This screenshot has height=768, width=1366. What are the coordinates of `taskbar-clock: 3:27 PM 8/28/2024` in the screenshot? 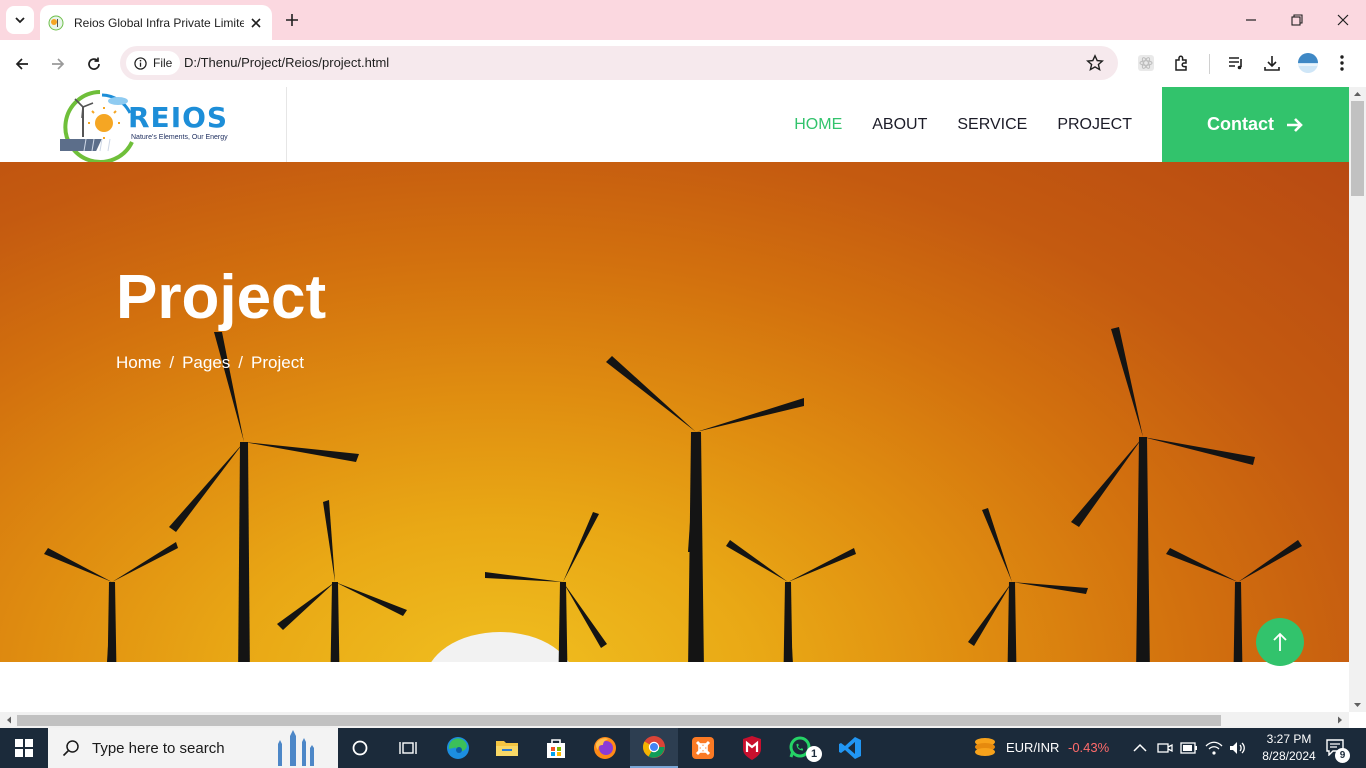 It's located at (1289, 748).